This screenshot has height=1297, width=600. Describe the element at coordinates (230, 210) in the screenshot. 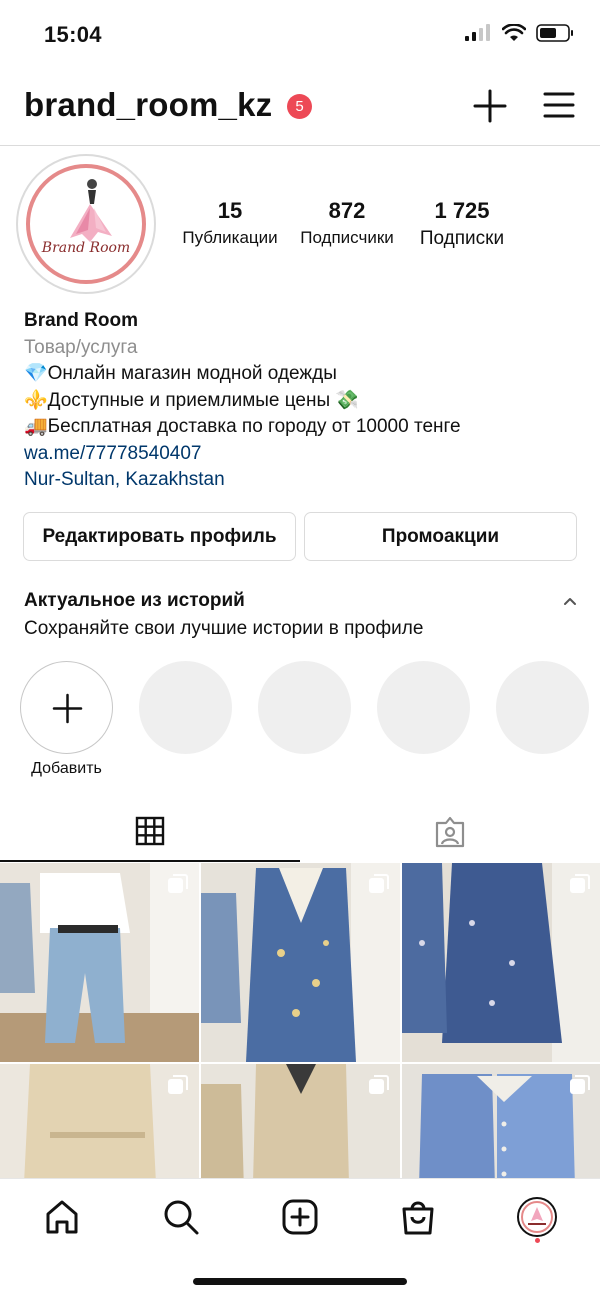

I see `stat-value: 15` at that location.